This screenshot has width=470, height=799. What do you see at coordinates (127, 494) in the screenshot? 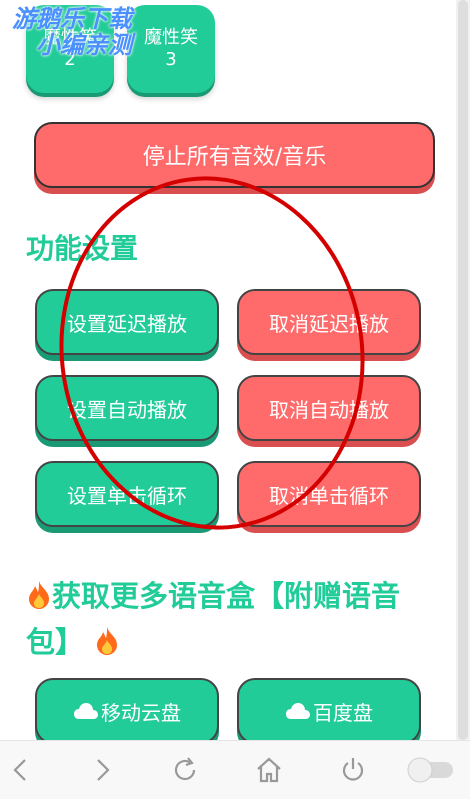
I see `set-click-loop-button: 设置单击循环` at bounding box center [127, 494].